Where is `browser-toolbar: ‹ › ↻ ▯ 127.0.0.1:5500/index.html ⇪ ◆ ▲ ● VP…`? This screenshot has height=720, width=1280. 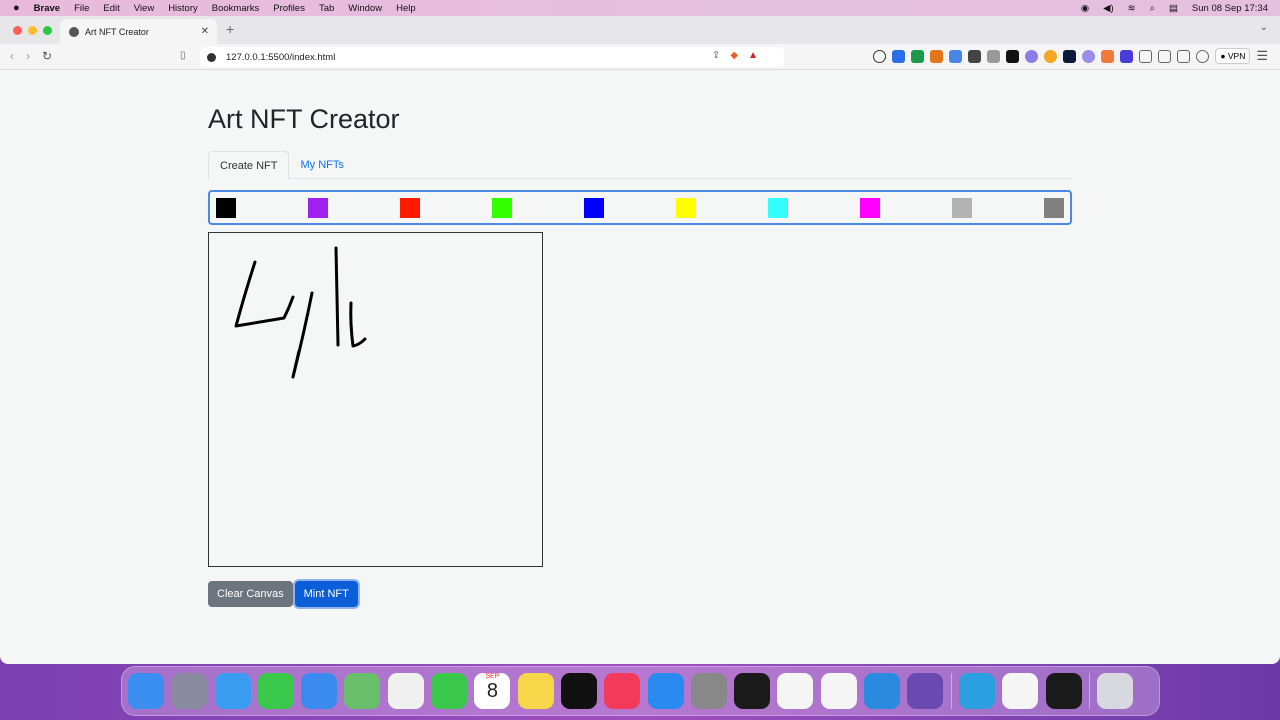 browser-toolbar: ‹ › ↻ ▯ 127.0.0.1:5500/index.html ⇪ ◆ ▲ ● VP… is located at coordinates (640, 57).